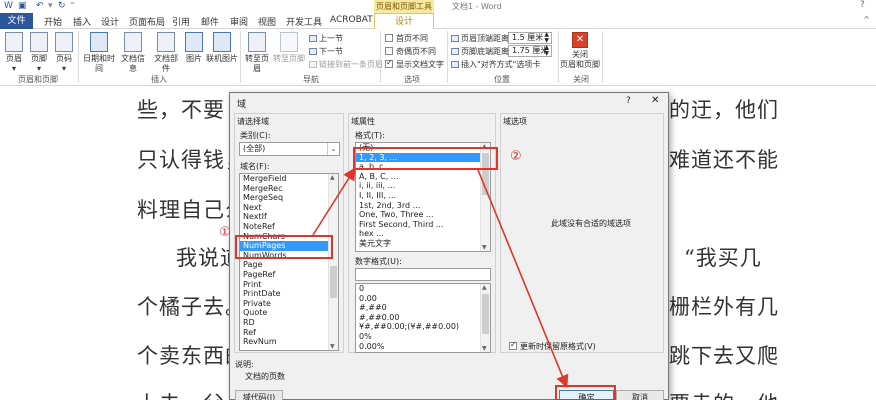 Image resolution: width=876 pixels, height=400 pixels. I want to click on tab-references: 引用, so click(181, 21).